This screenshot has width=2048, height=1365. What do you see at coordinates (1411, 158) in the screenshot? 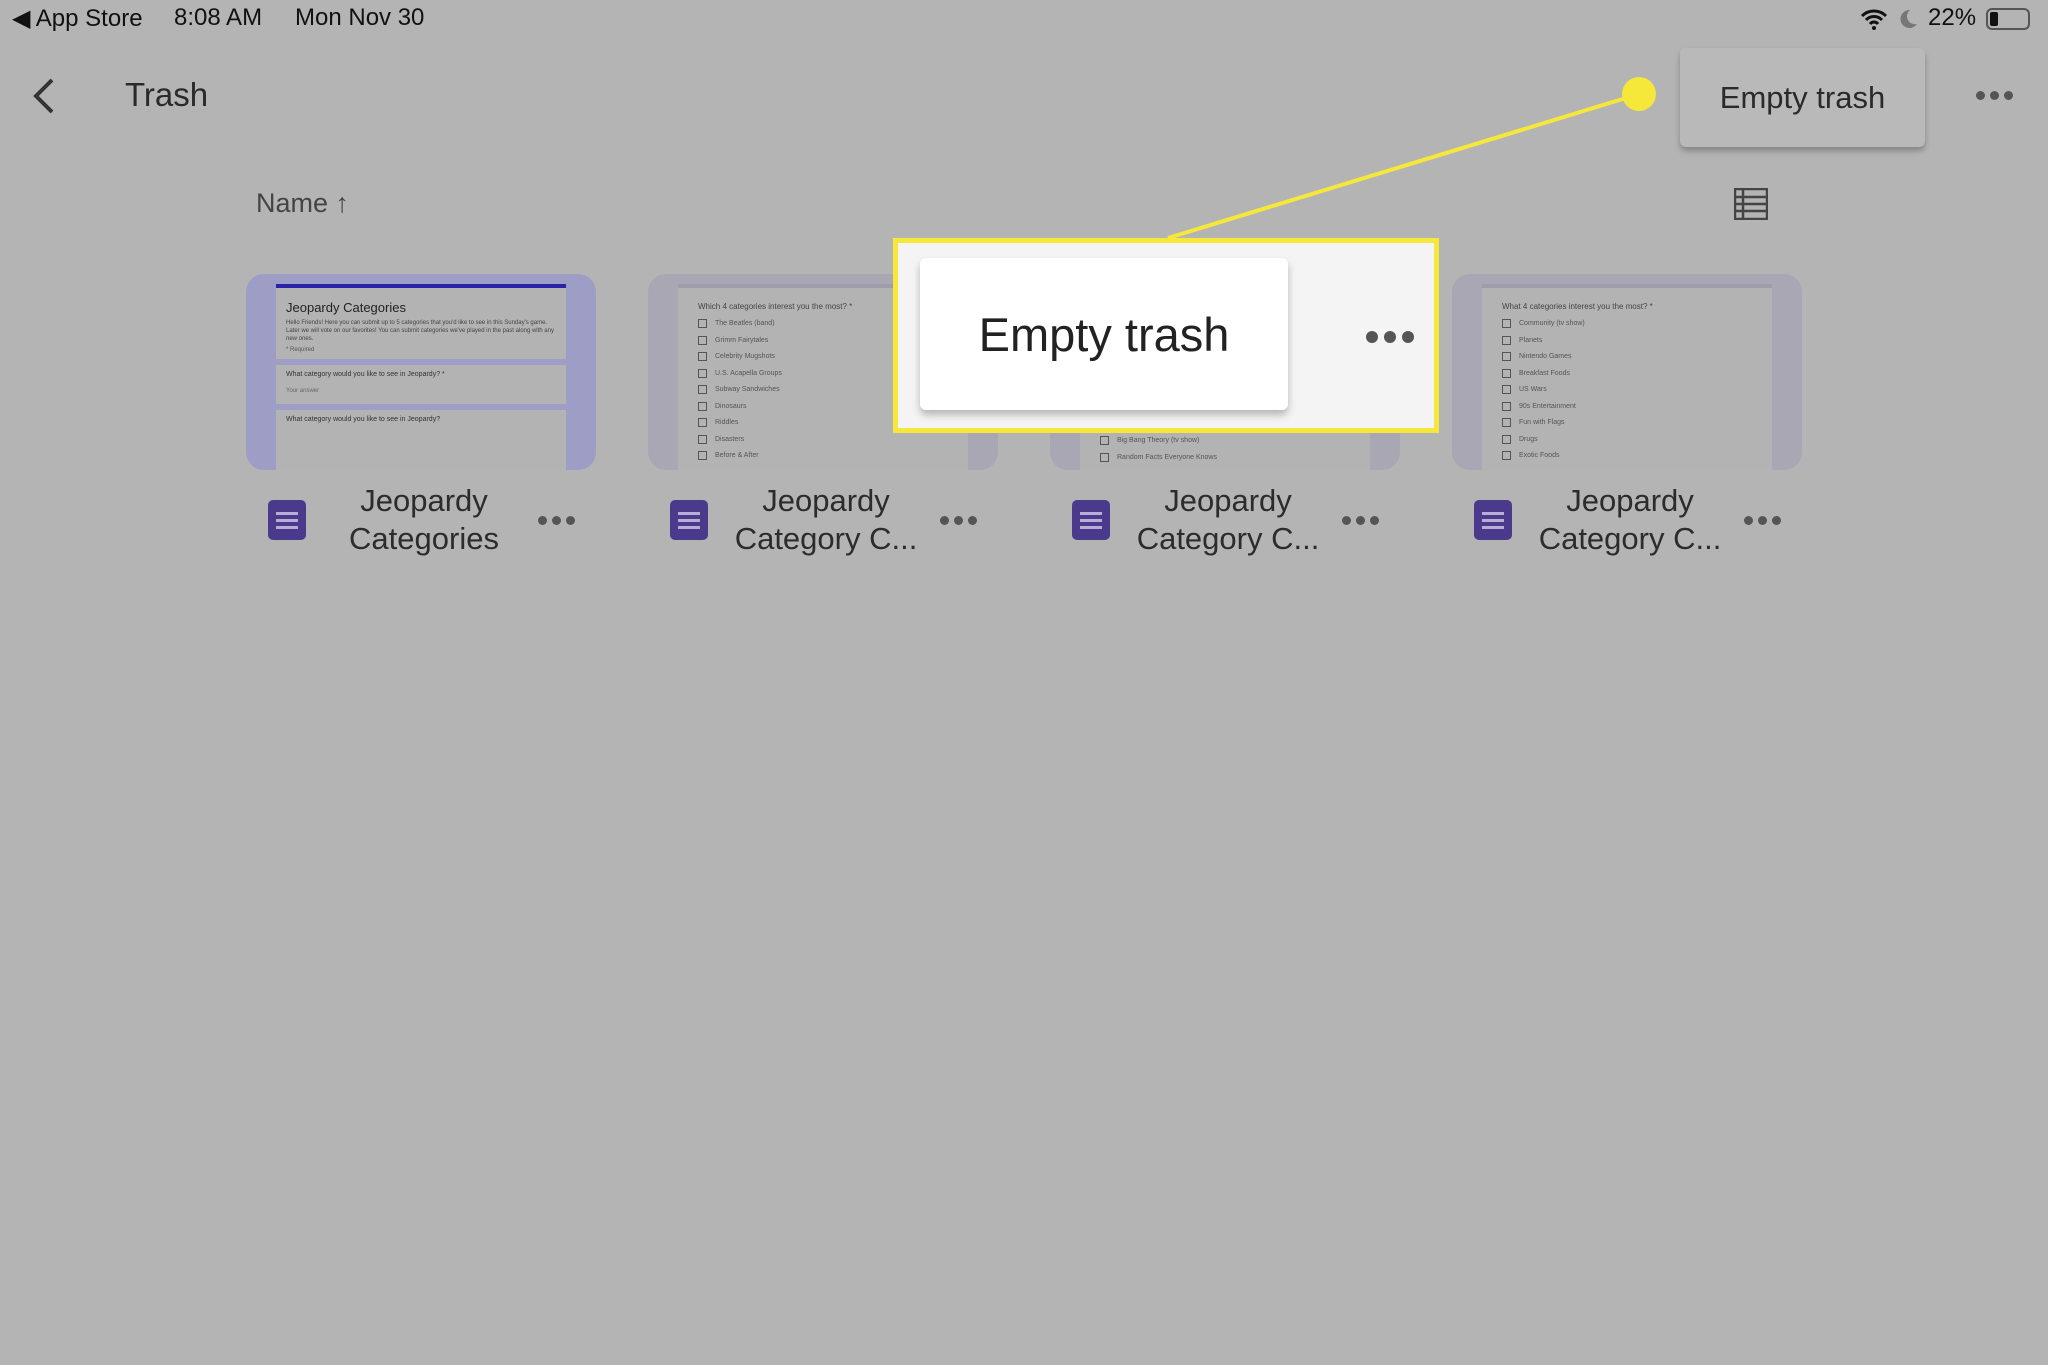
I see `callout-connector` at bounding box center [1411, 158].